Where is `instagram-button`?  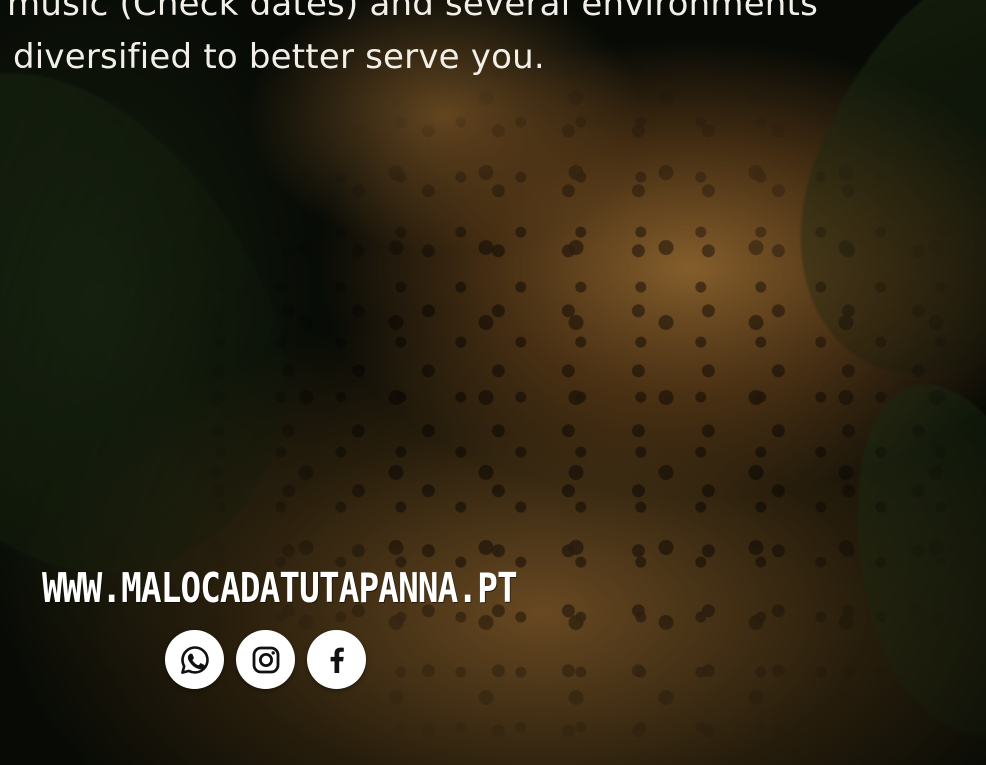 instagram-button is located at coordinates (265, 659).